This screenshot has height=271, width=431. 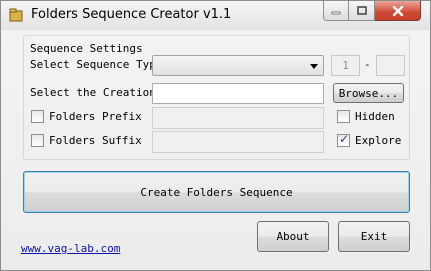 What do you see at coordinates (238, 93) in the screenshot?
I see `creation-folder-input` at bounding box center [238, 93].